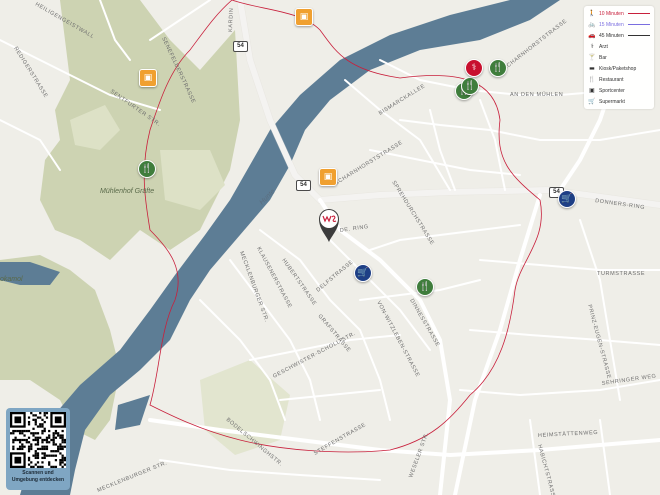 This screenshot has height=495, width=660. I want to click on legend-item-4: 🍸 Bar, so click(619, 57).